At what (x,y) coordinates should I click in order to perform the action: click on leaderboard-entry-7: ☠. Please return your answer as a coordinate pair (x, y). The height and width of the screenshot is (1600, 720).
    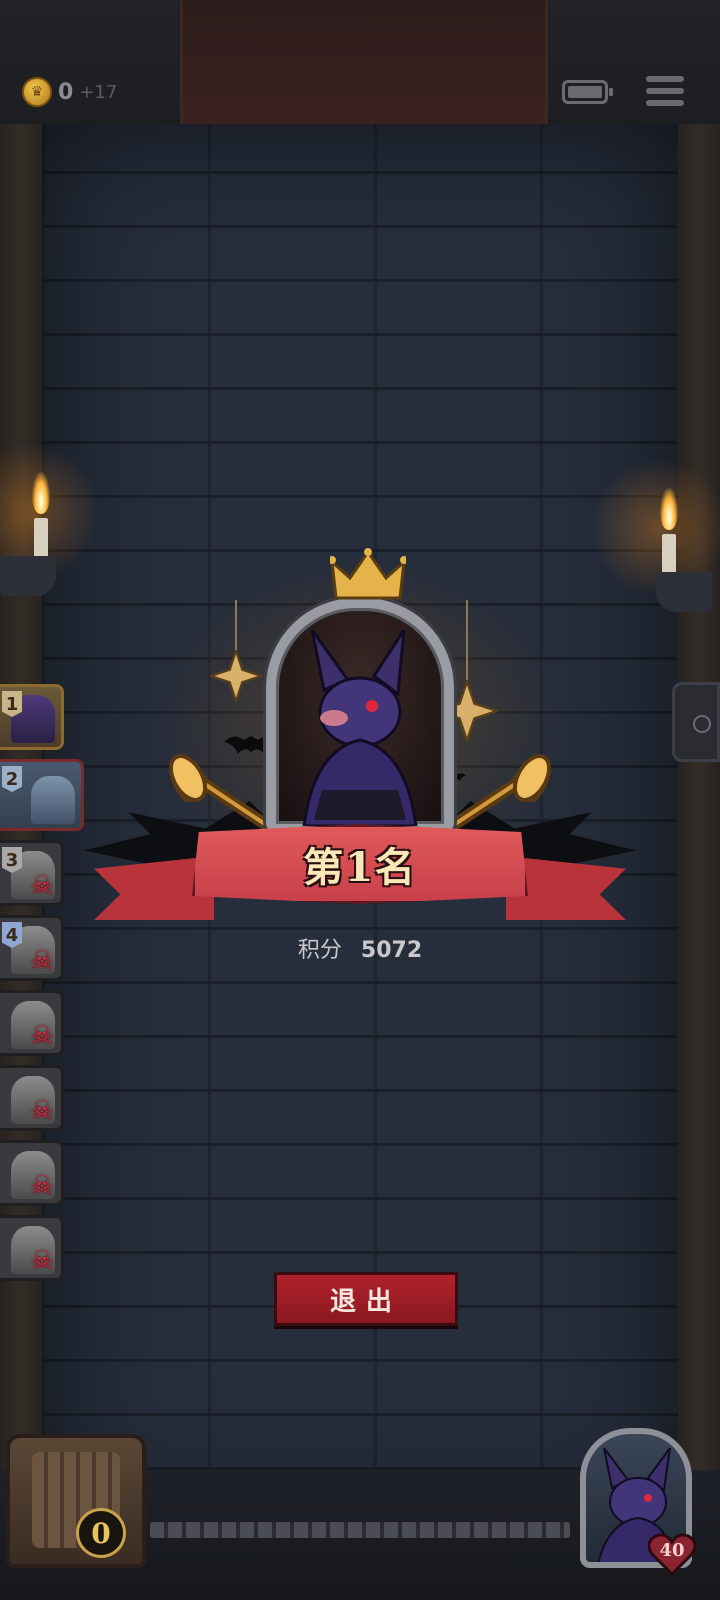
    Looking at the image, I should click on (32, 1173).